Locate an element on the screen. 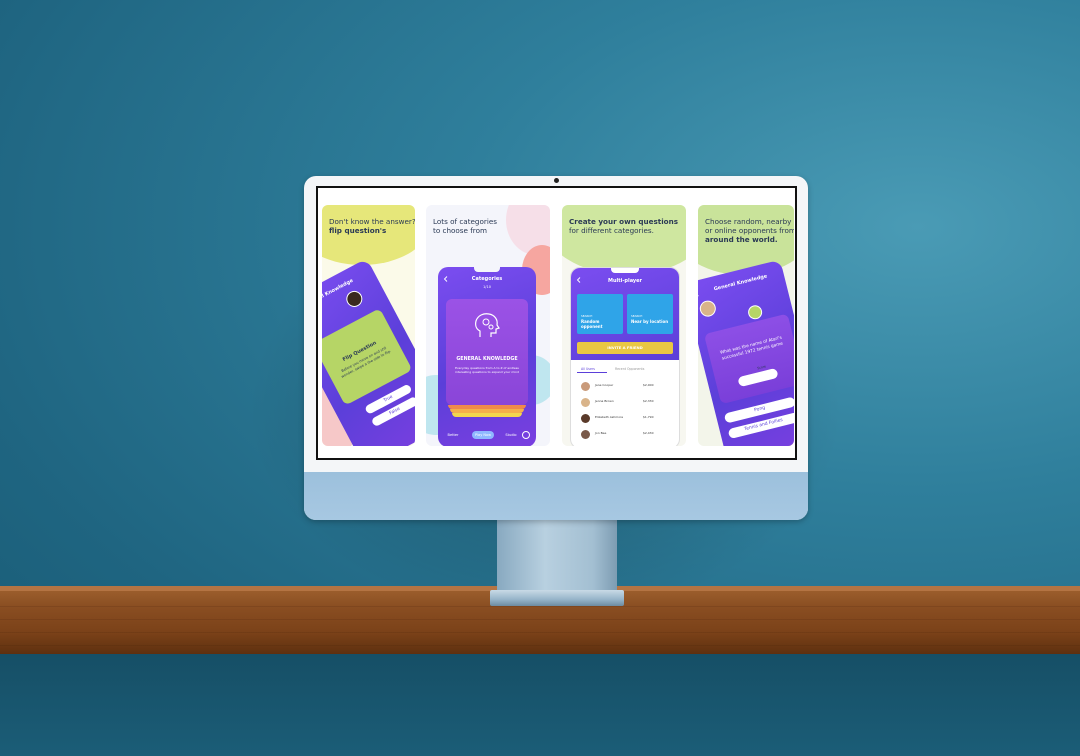 Image resolution: width=1080 pixels, height=756 pixels. list-item: Jane Cooper $2,000 is located at coordinates (625, 387).